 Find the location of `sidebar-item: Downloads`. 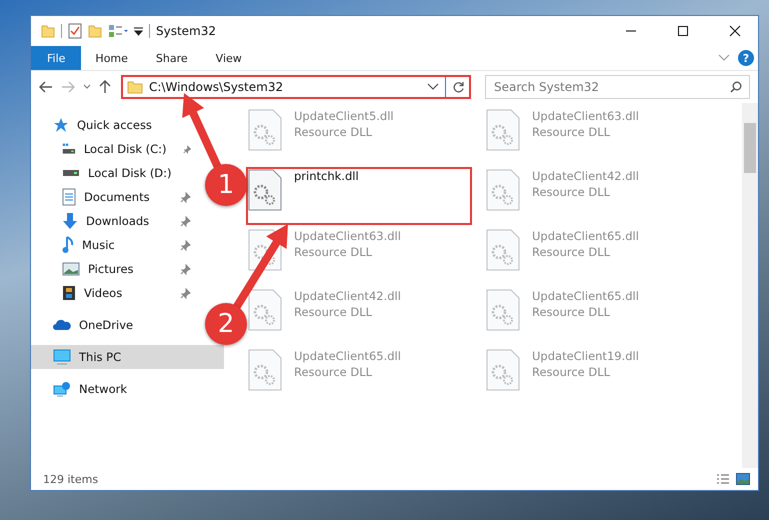

sidebar-item: Downloads is located at coordinates (116, 221).